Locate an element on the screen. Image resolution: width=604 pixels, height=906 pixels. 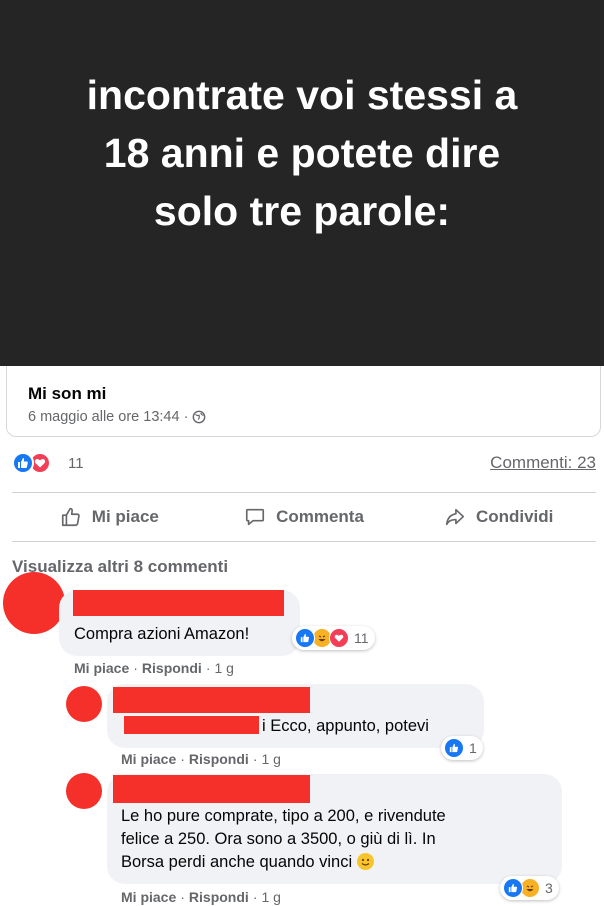
comment-button-label: Commenta is located at coordinates (320, 516).